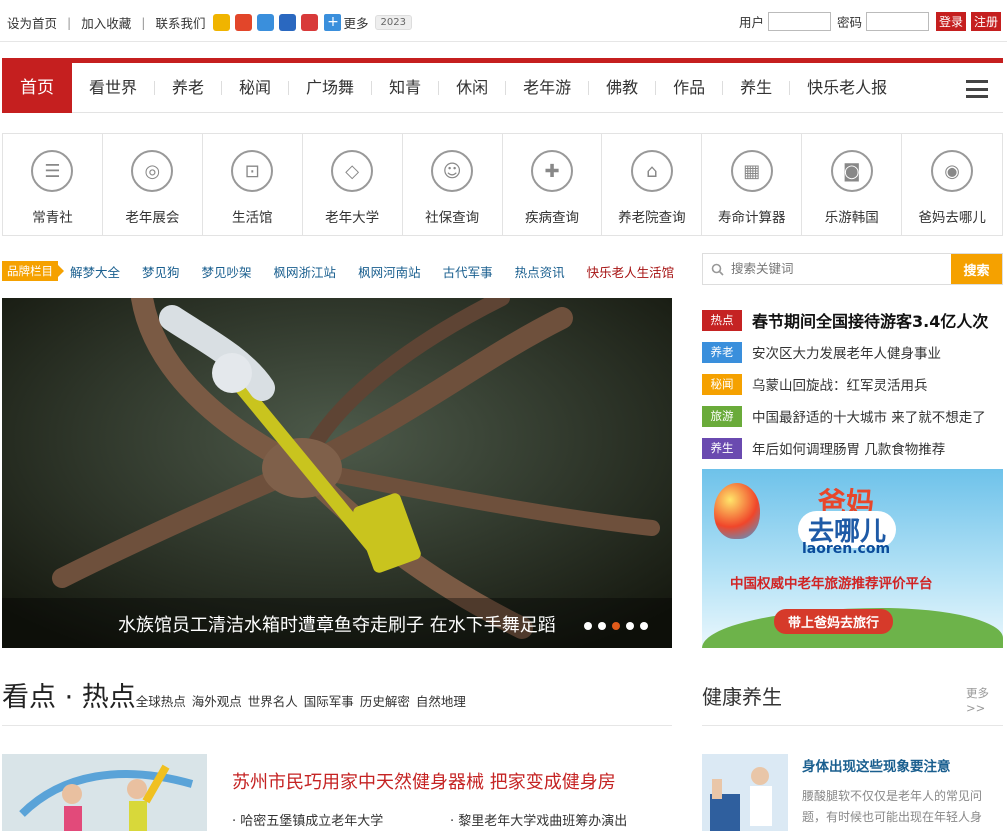 Image resolution: width=1007 pixels, height=835 pixels. What do you see at coordinates (307, 819) in the screenshot?
I see `feature-sub-link: · 哈密五堡镇成立老年大学` at bounding box center [307, 819].